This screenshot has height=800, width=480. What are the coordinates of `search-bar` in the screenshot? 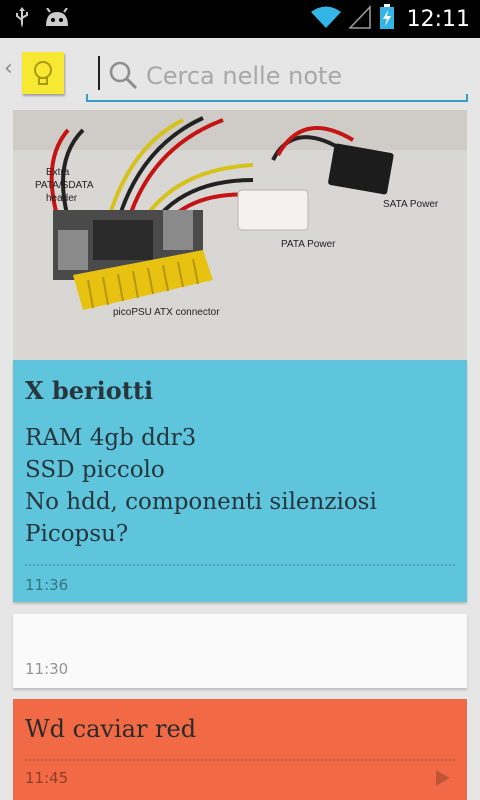 It's located at (277, 78).